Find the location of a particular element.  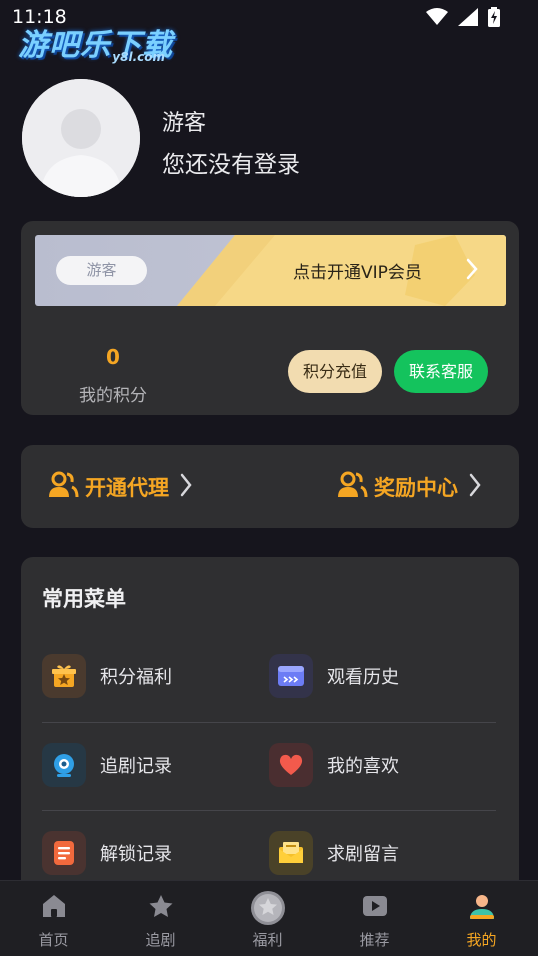

reward-center-link: 奖励中心 is located at coordinates (409, 487).